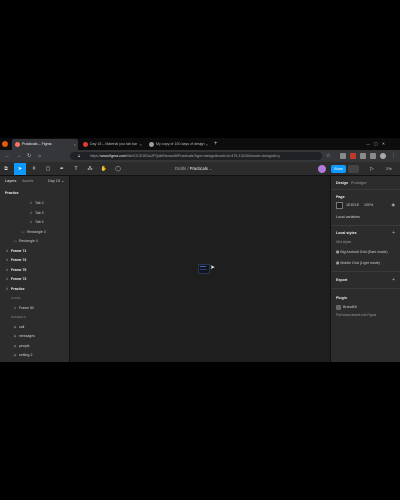 The width and height of the screenshot is (400, 500). I want to click on browser-tab-figma: Practicals – Figma ×, so click(45, 144).